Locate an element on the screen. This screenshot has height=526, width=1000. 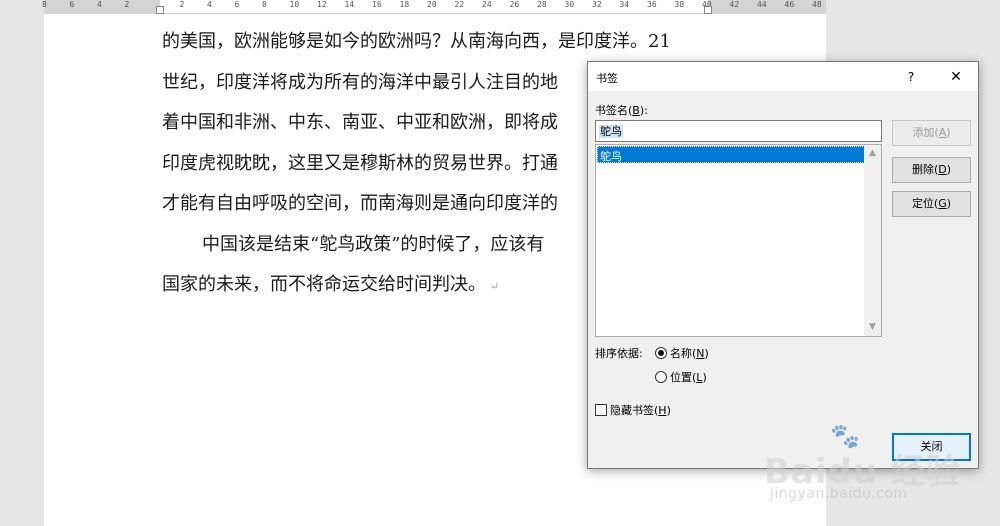
left-indent-marker is located at coordinates (160, 10).